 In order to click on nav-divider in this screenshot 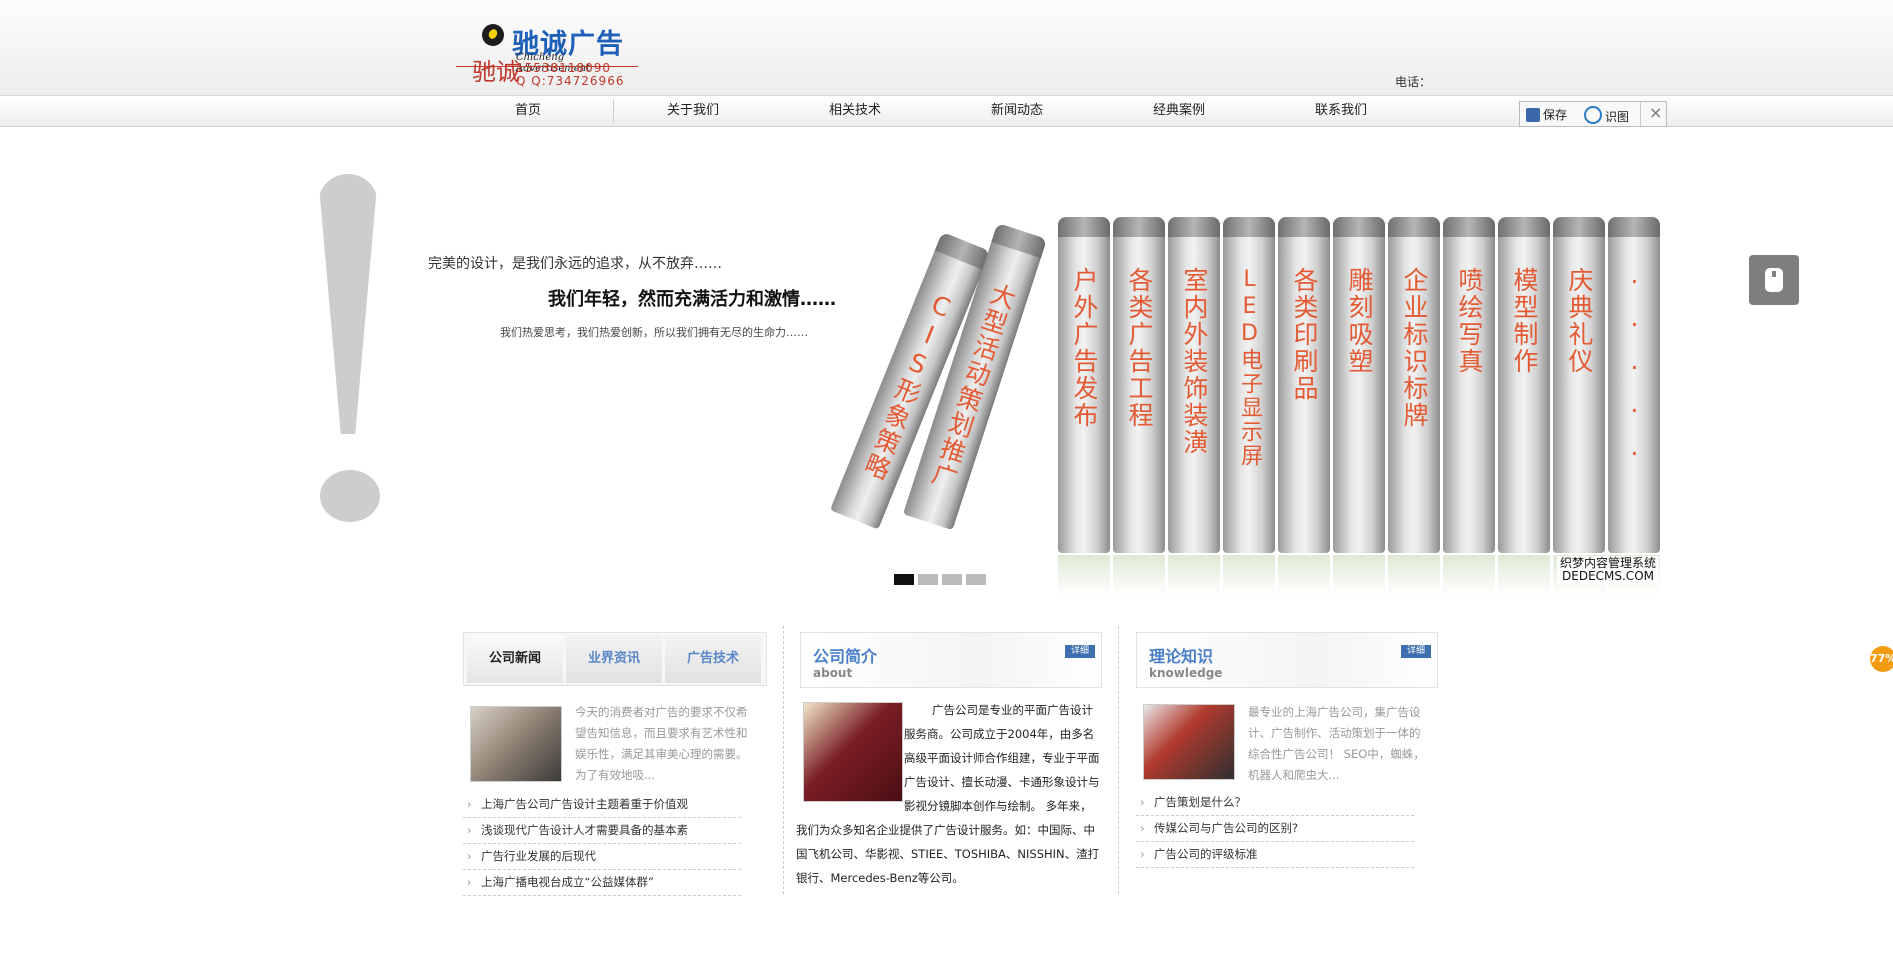, I will do `click(613, 111)`.